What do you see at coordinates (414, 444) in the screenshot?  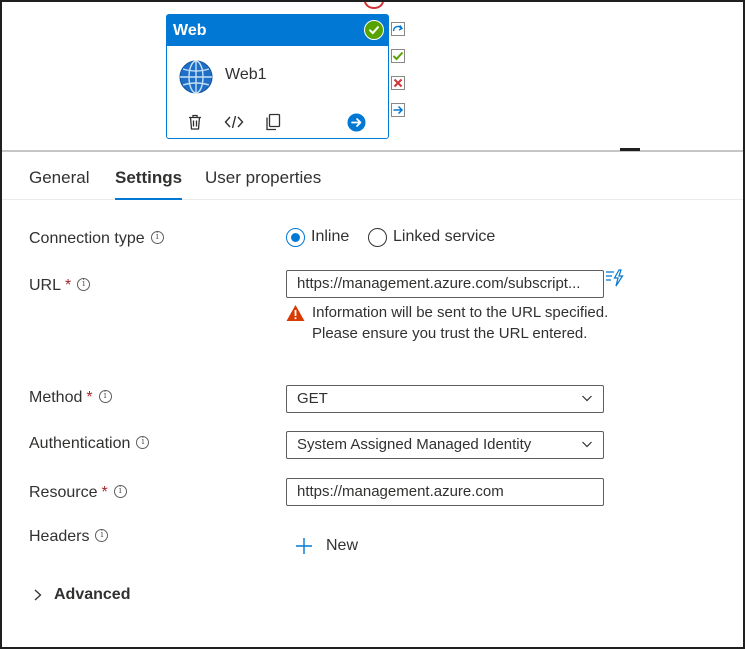 I see `authentication-select-value: System Assigned Managed Identity` at bounding box center [414, 444].